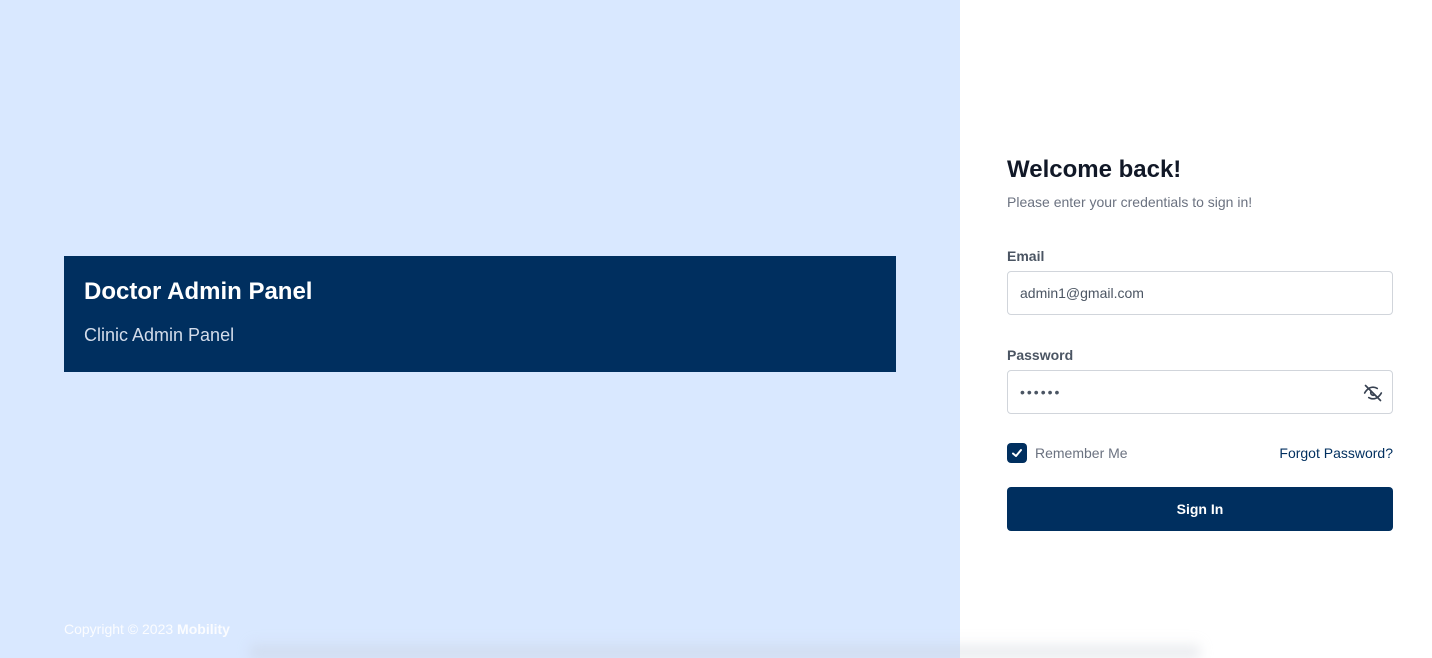  What do you see at coordinates (198, 291) in the screenshot?
I see `brand-title: Doctor Admin Panel` at bounding box center [198, 291].